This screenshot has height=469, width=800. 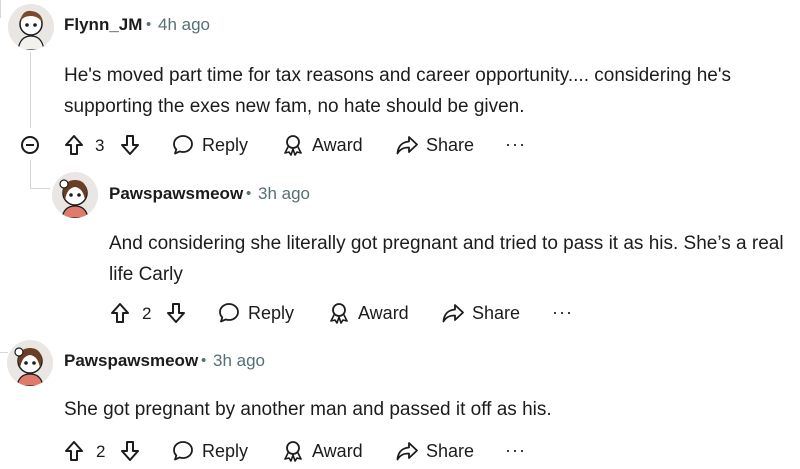 I want to click on thread-line-child, so click(x=30, y=174).